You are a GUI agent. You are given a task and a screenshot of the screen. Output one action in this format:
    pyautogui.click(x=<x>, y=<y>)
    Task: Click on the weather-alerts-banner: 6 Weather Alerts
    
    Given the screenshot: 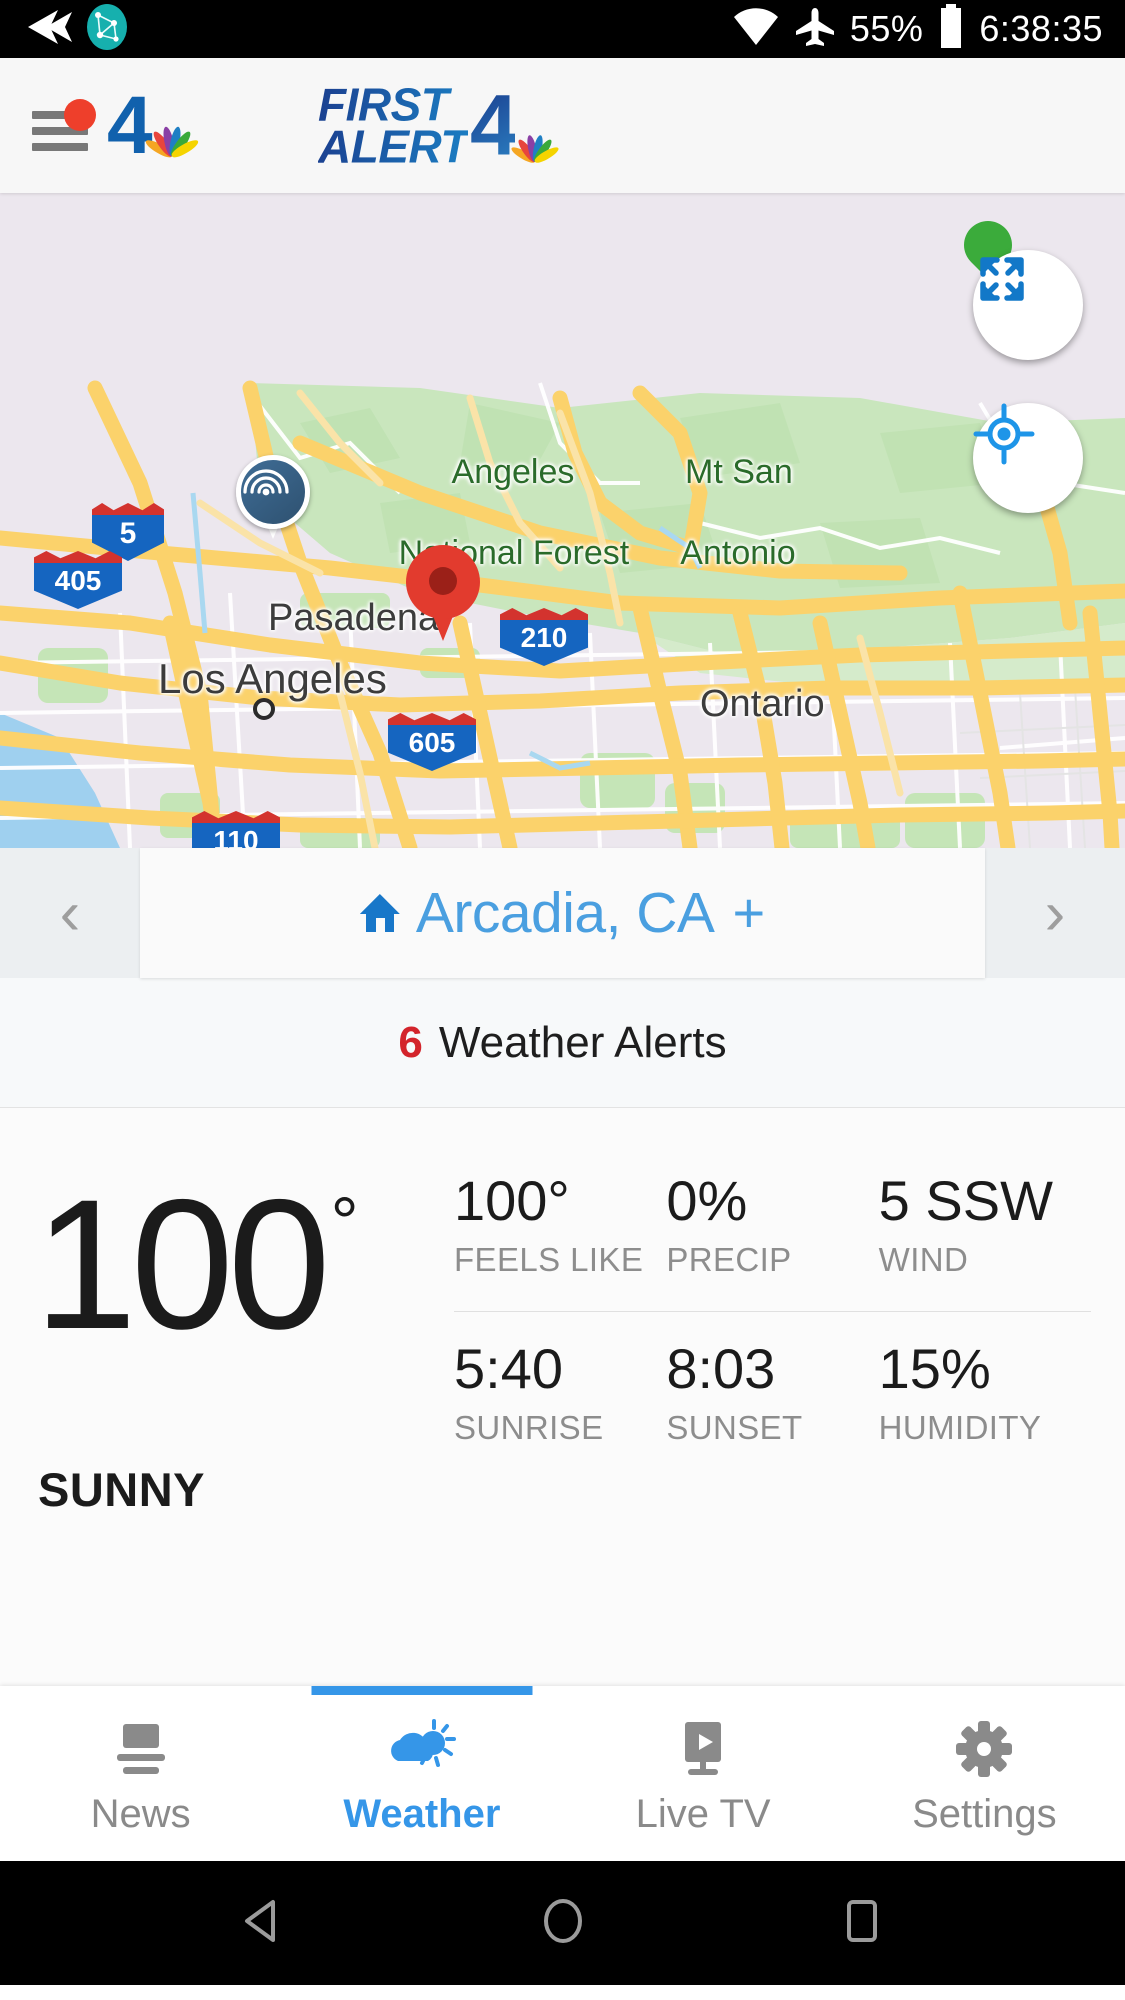 What is the action you would take?
    pyautogui.click(x=562, y=1043)
    